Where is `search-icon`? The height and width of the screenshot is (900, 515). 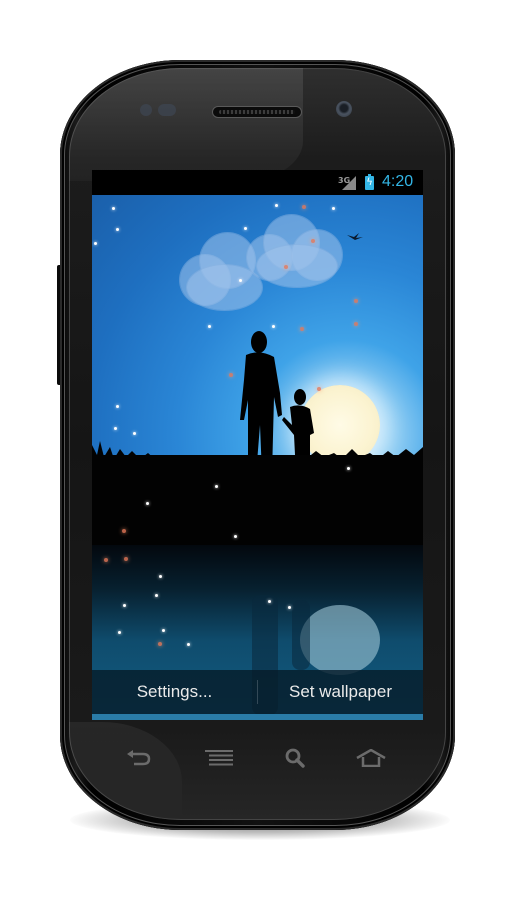
search-icon is located at coordinates (295, 758).